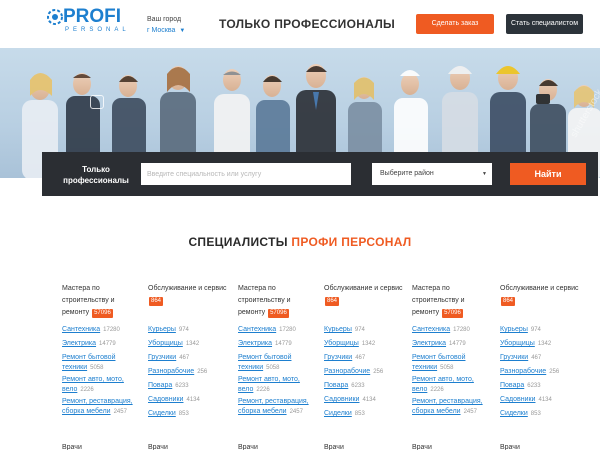  I want to click on category-count: 467, so click(184, 358).